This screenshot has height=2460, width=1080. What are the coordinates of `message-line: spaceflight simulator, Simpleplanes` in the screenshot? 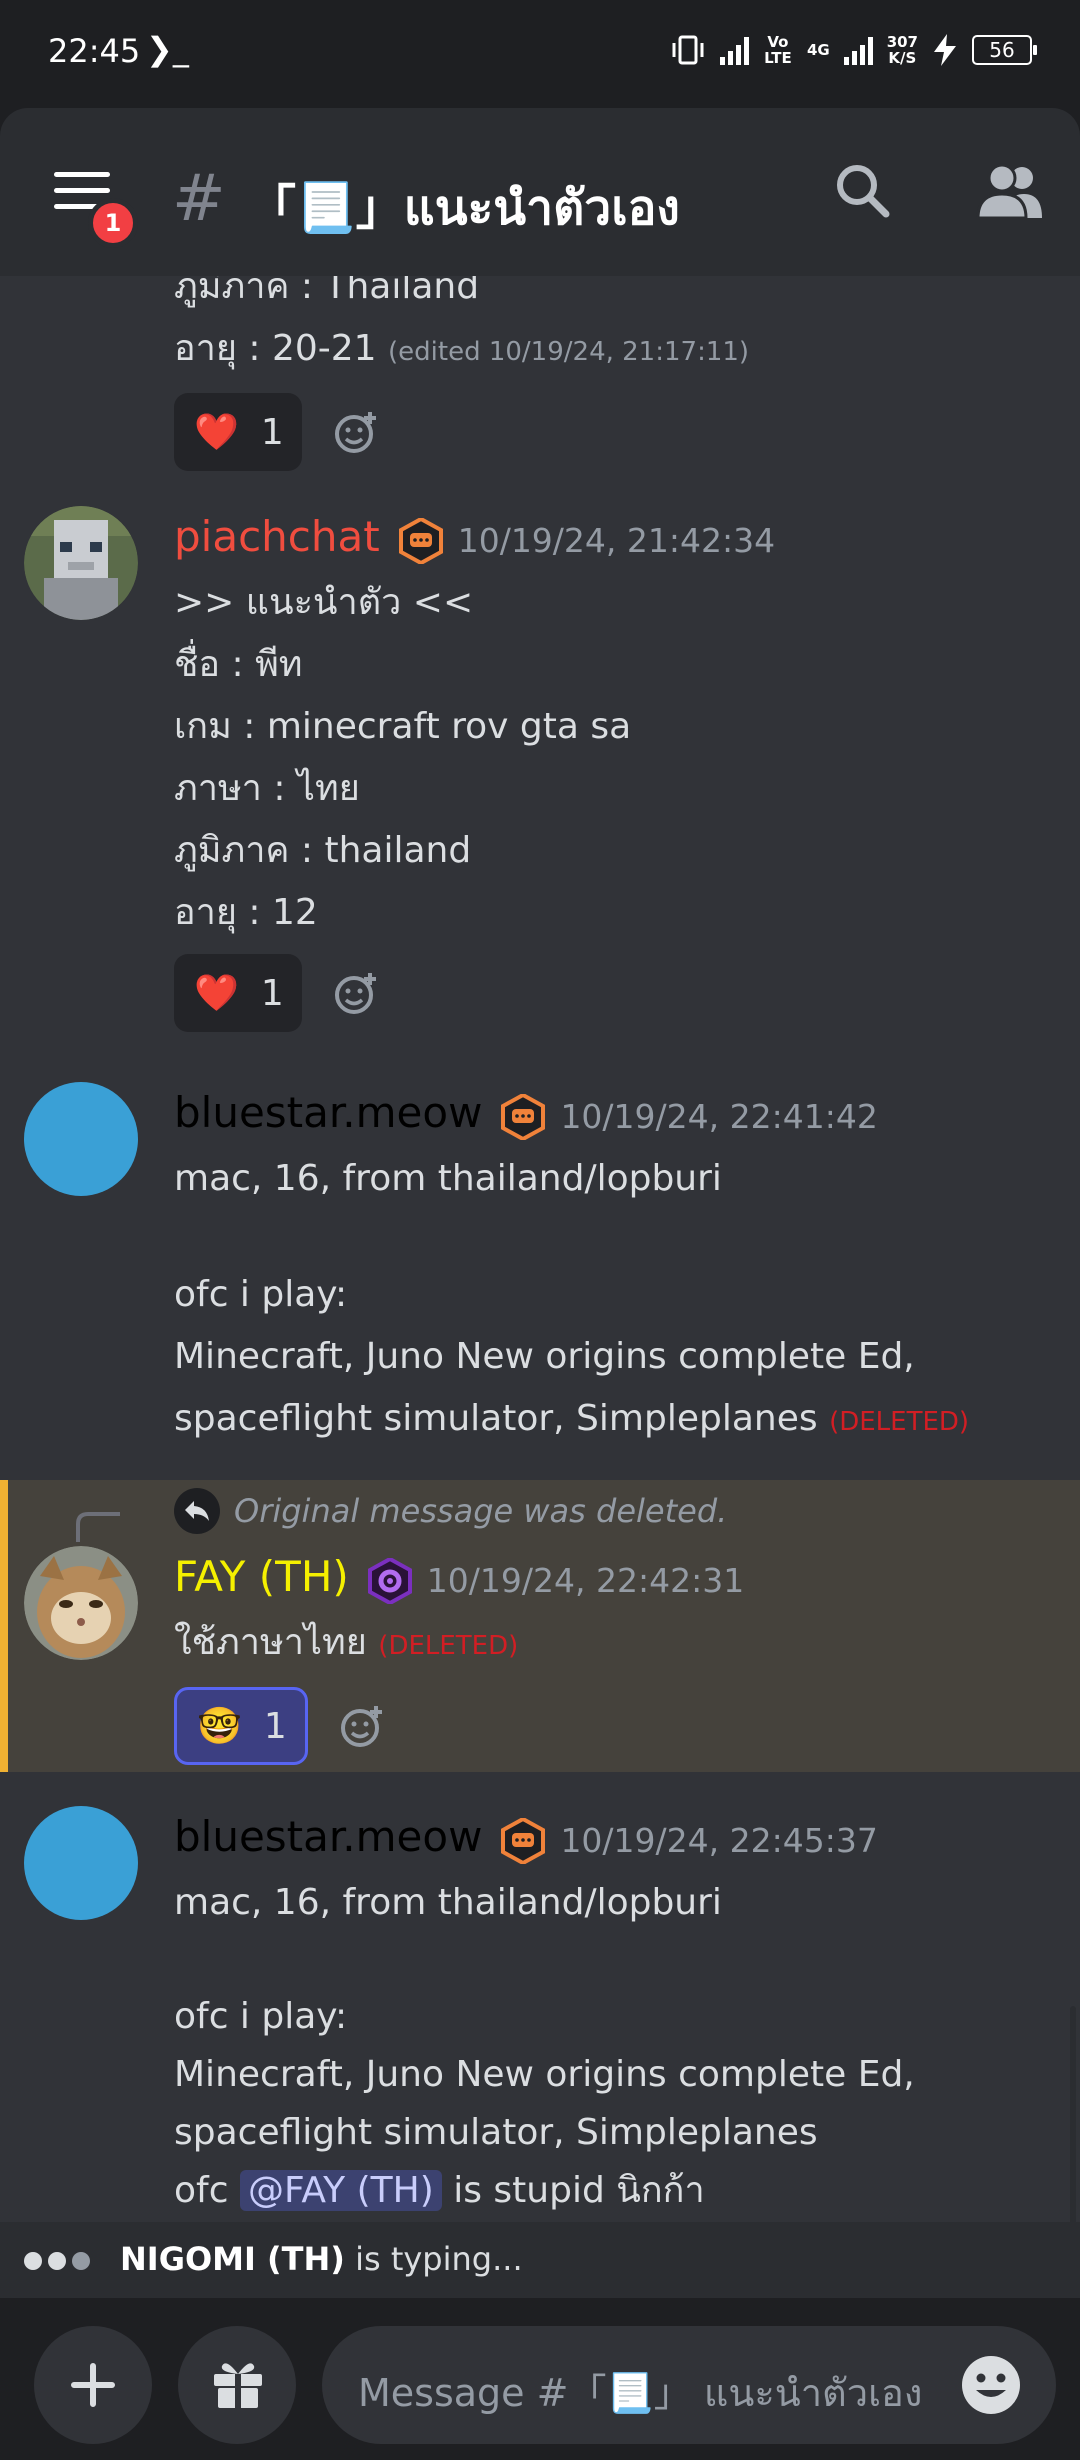 It's located at (496, 2132).